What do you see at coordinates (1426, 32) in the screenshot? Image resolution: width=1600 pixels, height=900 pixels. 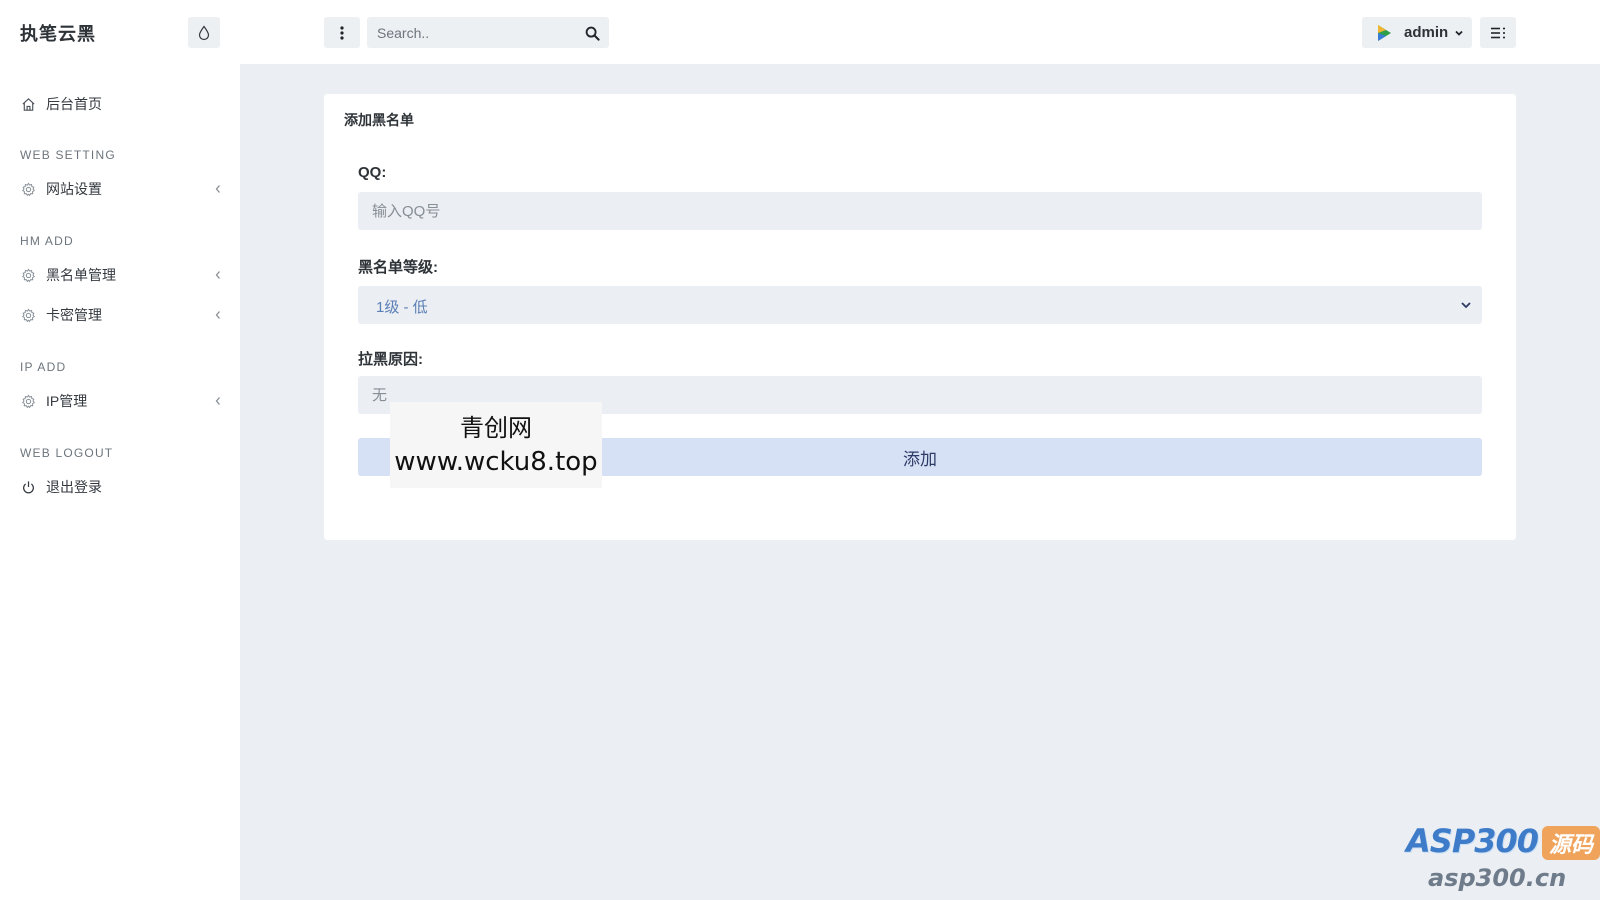 I see `user-name: admin` at bounding box center [1426, 32].